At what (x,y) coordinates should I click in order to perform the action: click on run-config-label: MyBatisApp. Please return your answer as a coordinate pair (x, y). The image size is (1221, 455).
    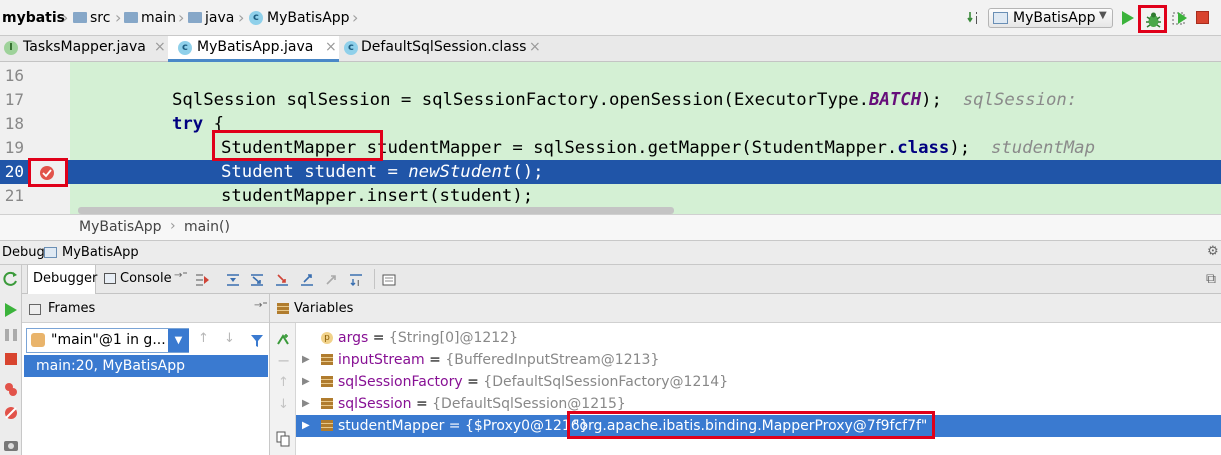
    Looking at the image, I should click on (1054, 18).